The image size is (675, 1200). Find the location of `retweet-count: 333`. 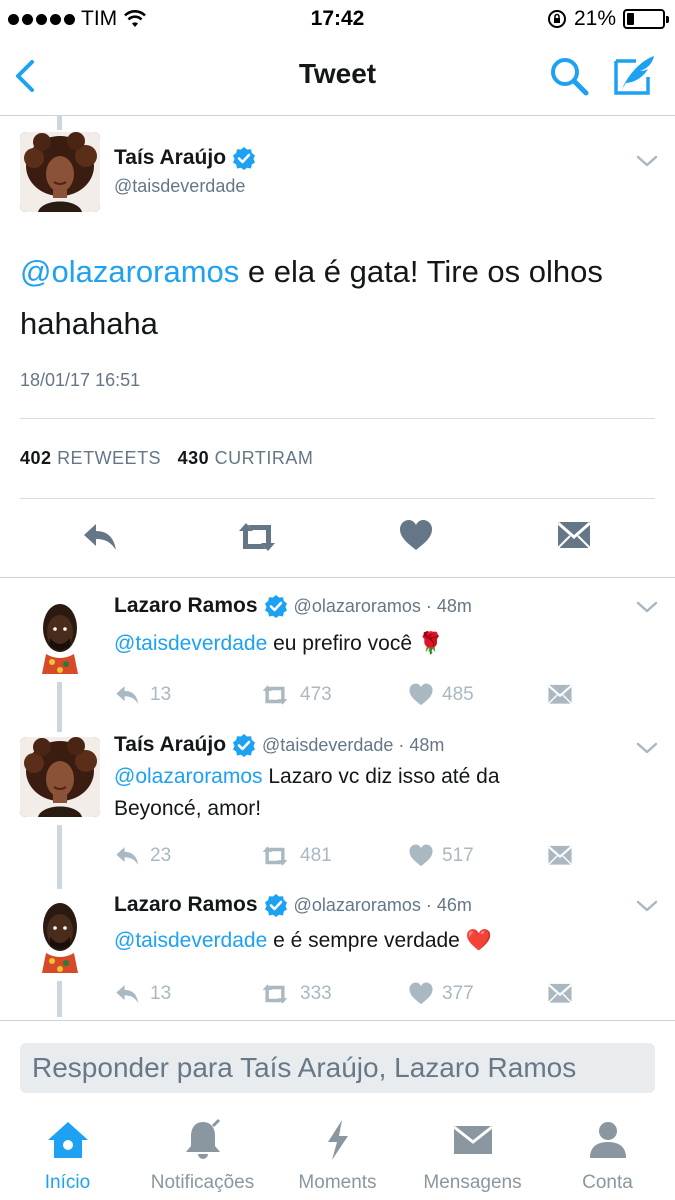

retweet-count: 333 is located at coordinates (316, 993).